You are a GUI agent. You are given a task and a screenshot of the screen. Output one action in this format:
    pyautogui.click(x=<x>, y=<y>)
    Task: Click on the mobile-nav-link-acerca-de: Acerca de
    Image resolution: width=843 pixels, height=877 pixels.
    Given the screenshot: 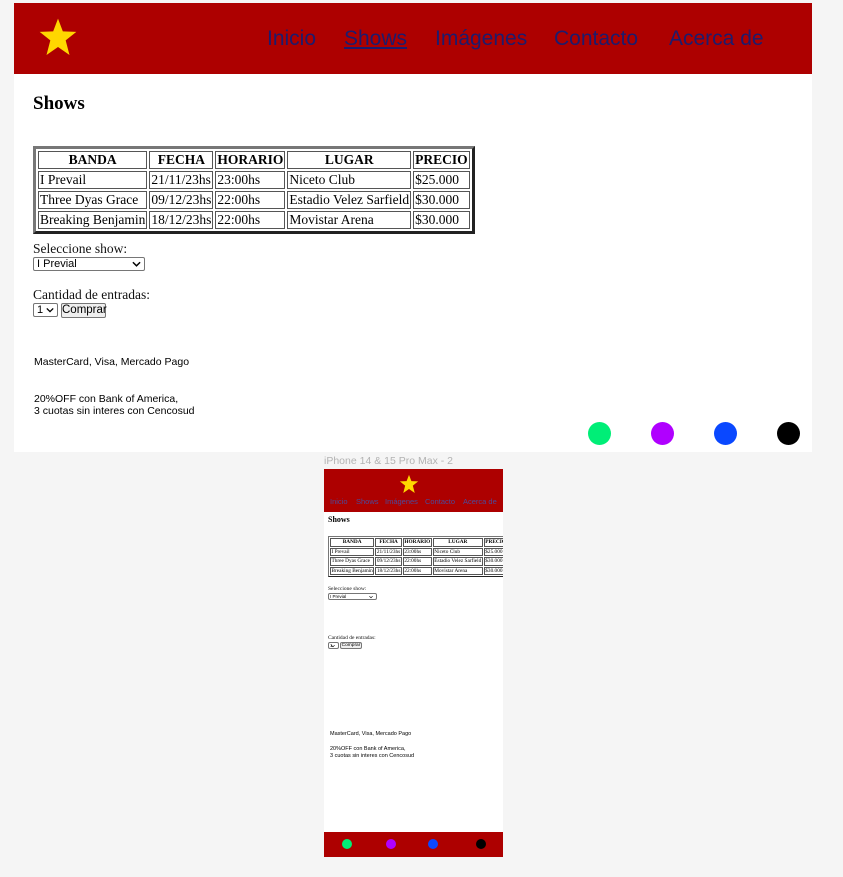 What is the action you would take?
    pyautogui.click(x=480, y=501)
    